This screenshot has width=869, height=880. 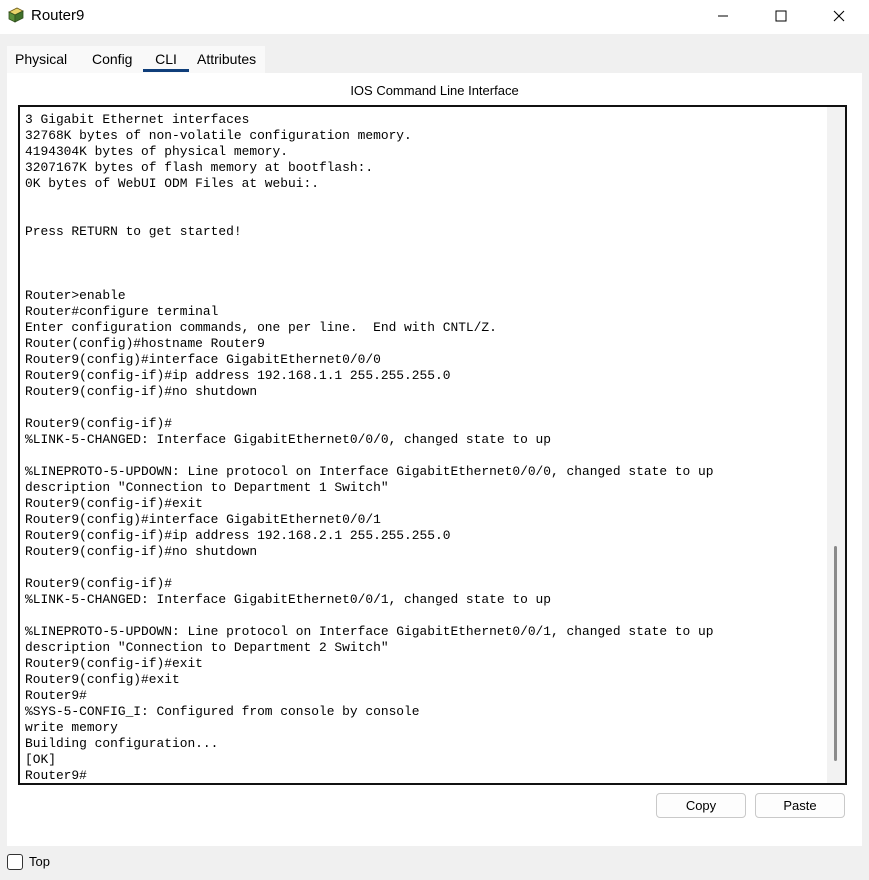 I want to click on terminal-line: Router9(config)#exit, so click(x=102, y=679).